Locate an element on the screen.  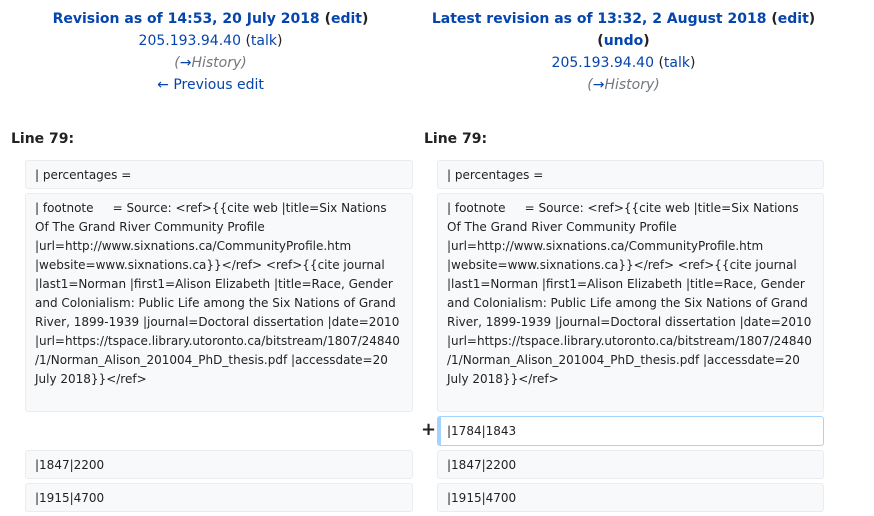
undo-link: undo is located at coordinates (624, 41).